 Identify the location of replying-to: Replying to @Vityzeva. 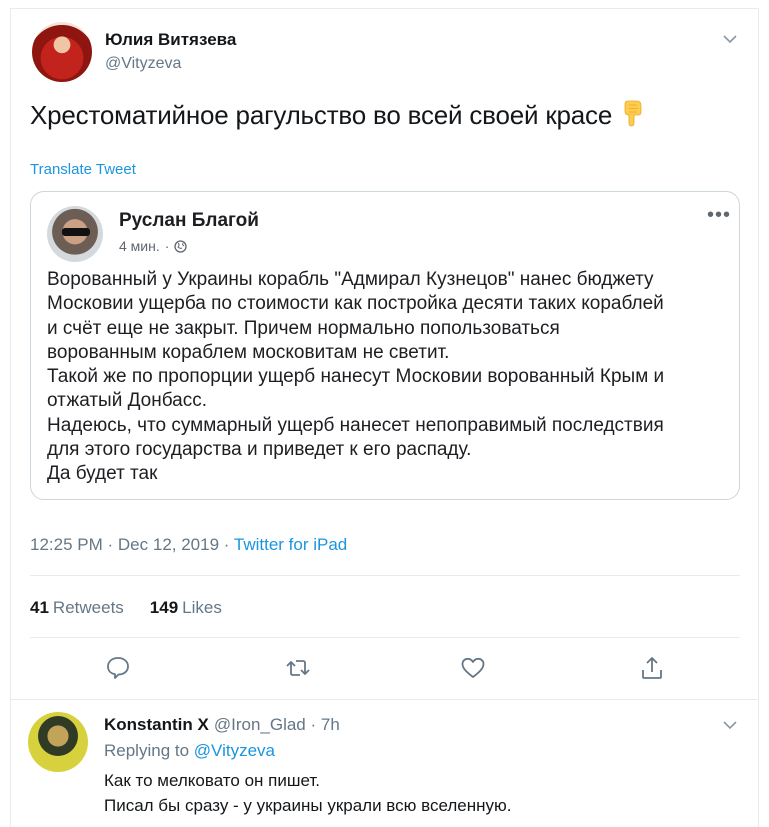
(189, 751).